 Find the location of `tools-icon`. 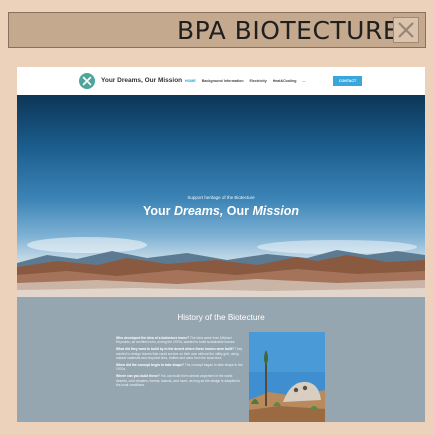

tools-icon is located at coordinates (87, 81).